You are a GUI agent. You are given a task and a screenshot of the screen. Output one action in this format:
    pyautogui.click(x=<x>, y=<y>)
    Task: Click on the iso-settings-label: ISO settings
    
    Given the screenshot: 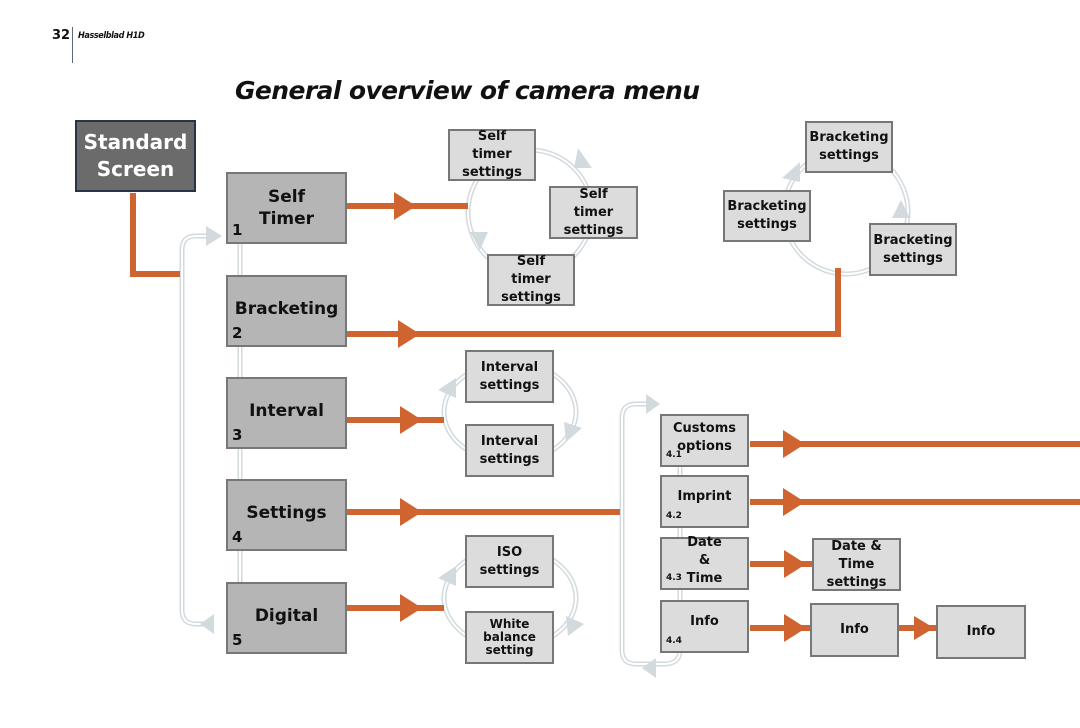 What is the action you would take?
    pyautogui.click(x=509, y=561)
    